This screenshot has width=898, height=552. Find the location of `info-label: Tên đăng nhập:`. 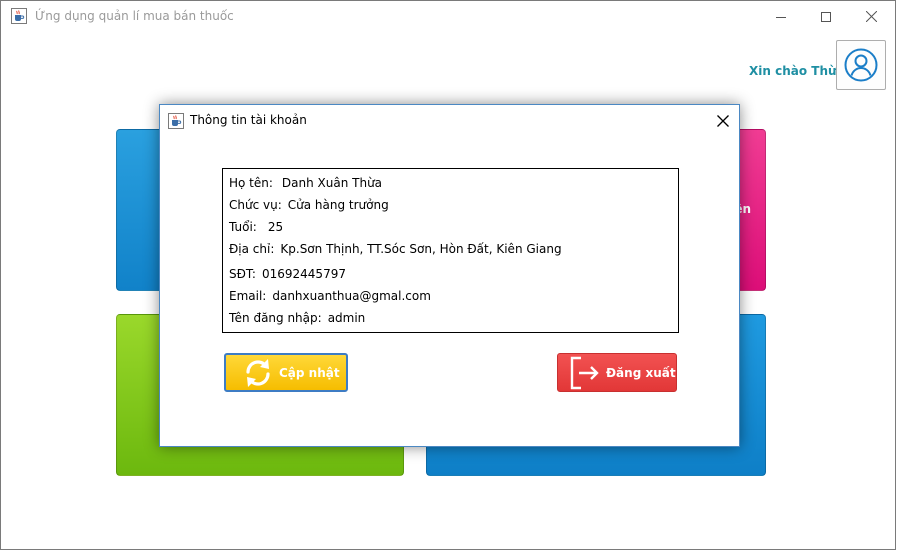

info-label: Tên đăng nhập: is located at coordinates (275, 318).